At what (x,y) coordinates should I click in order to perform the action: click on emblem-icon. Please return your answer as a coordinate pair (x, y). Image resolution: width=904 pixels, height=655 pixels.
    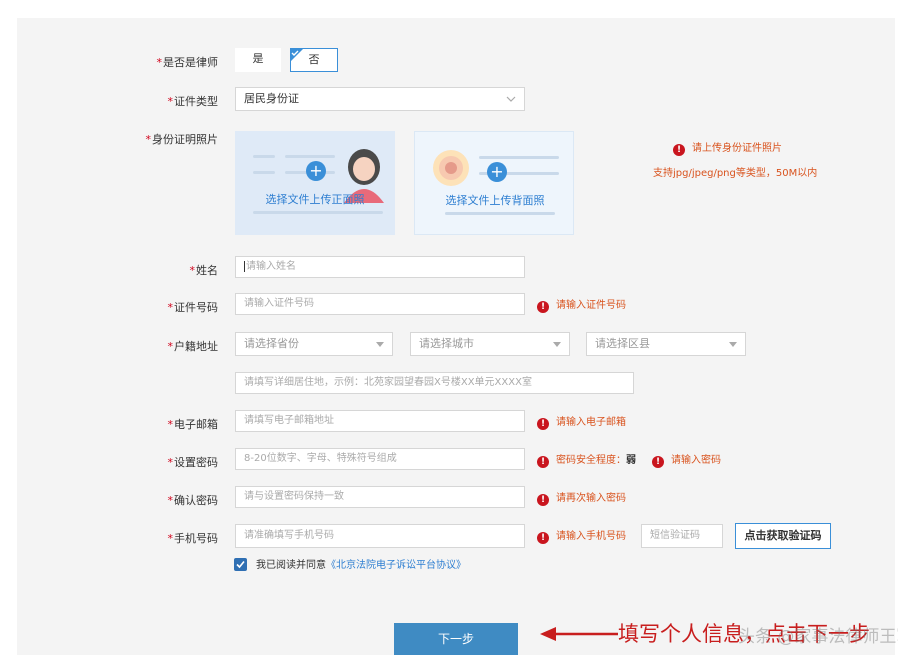
    Looking at the image, I should click on (451, 168).